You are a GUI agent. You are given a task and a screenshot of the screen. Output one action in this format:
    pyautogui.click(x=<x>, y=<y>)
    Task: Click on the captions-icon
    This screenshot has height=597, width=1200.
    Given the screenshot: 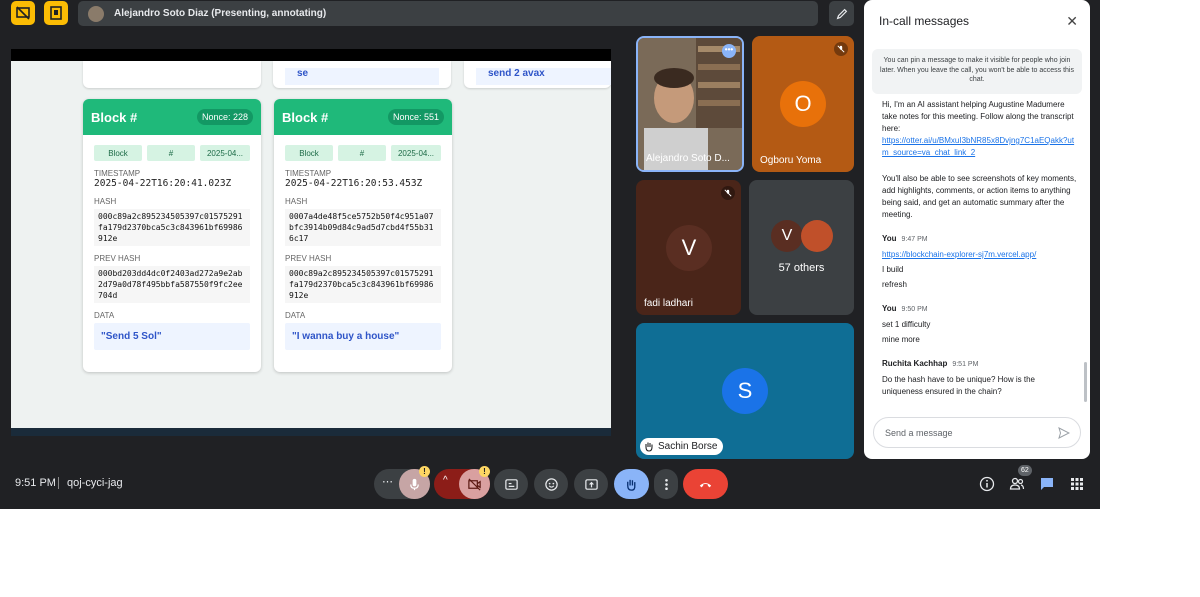 What is the action you would take?
    pyautogui.click(x=511, y=484)
    